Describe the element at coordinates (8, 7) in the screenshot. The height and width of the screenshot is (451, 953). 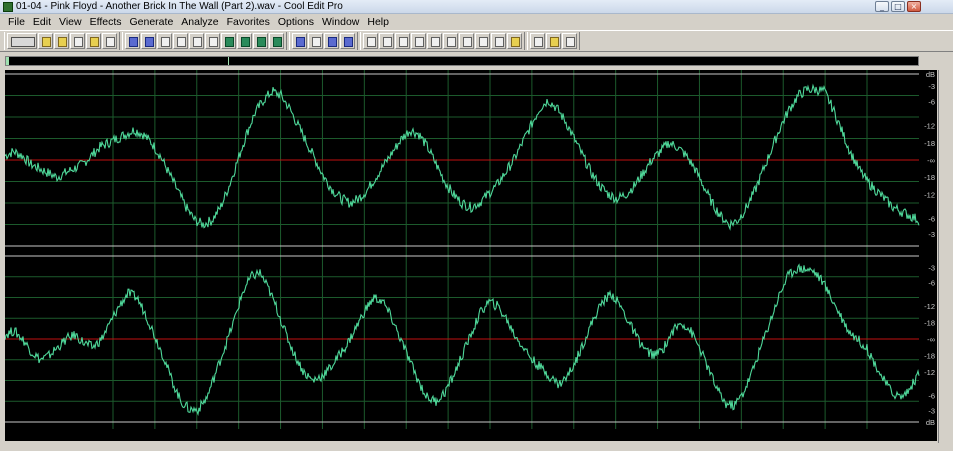
I see `app-icon` at that location.